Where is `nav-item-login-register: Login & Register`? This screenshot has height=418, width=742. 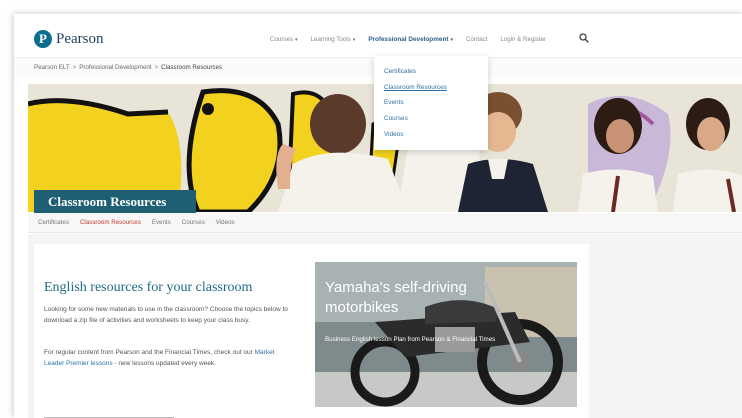 nav-item-login-register: Login & Register is located at coordinates (523, 39).